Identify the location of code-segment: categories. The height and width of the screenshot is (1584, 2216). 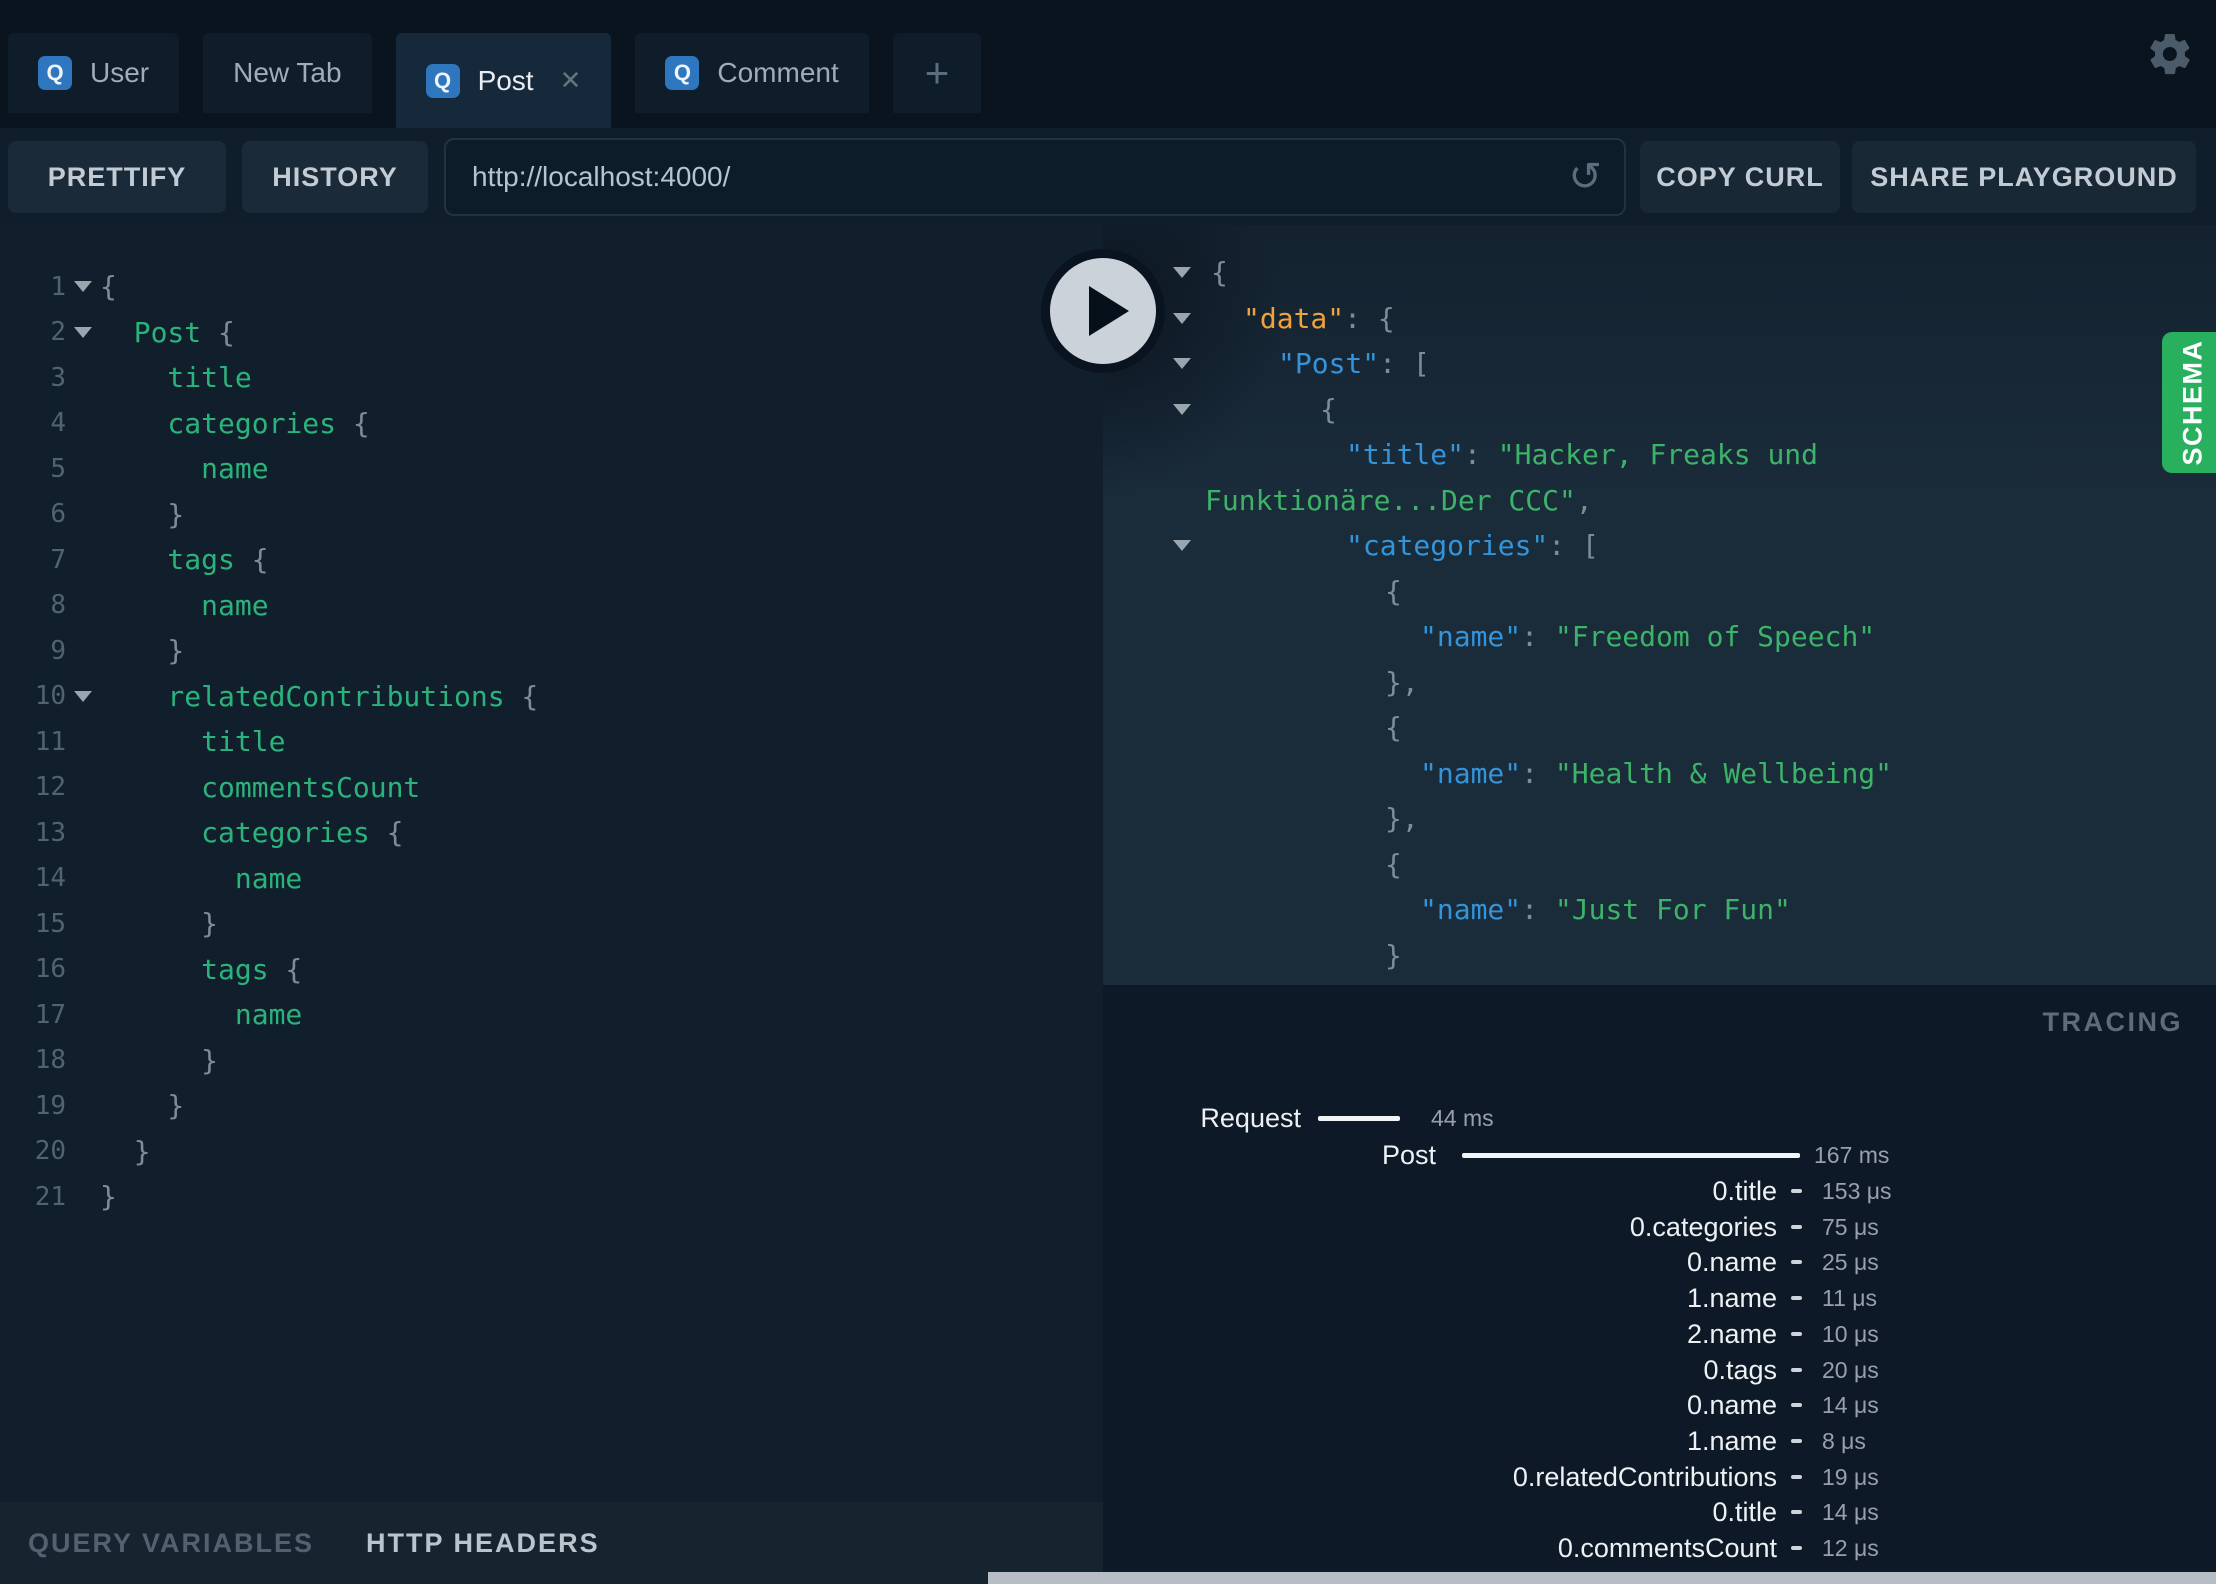
(235, 832).